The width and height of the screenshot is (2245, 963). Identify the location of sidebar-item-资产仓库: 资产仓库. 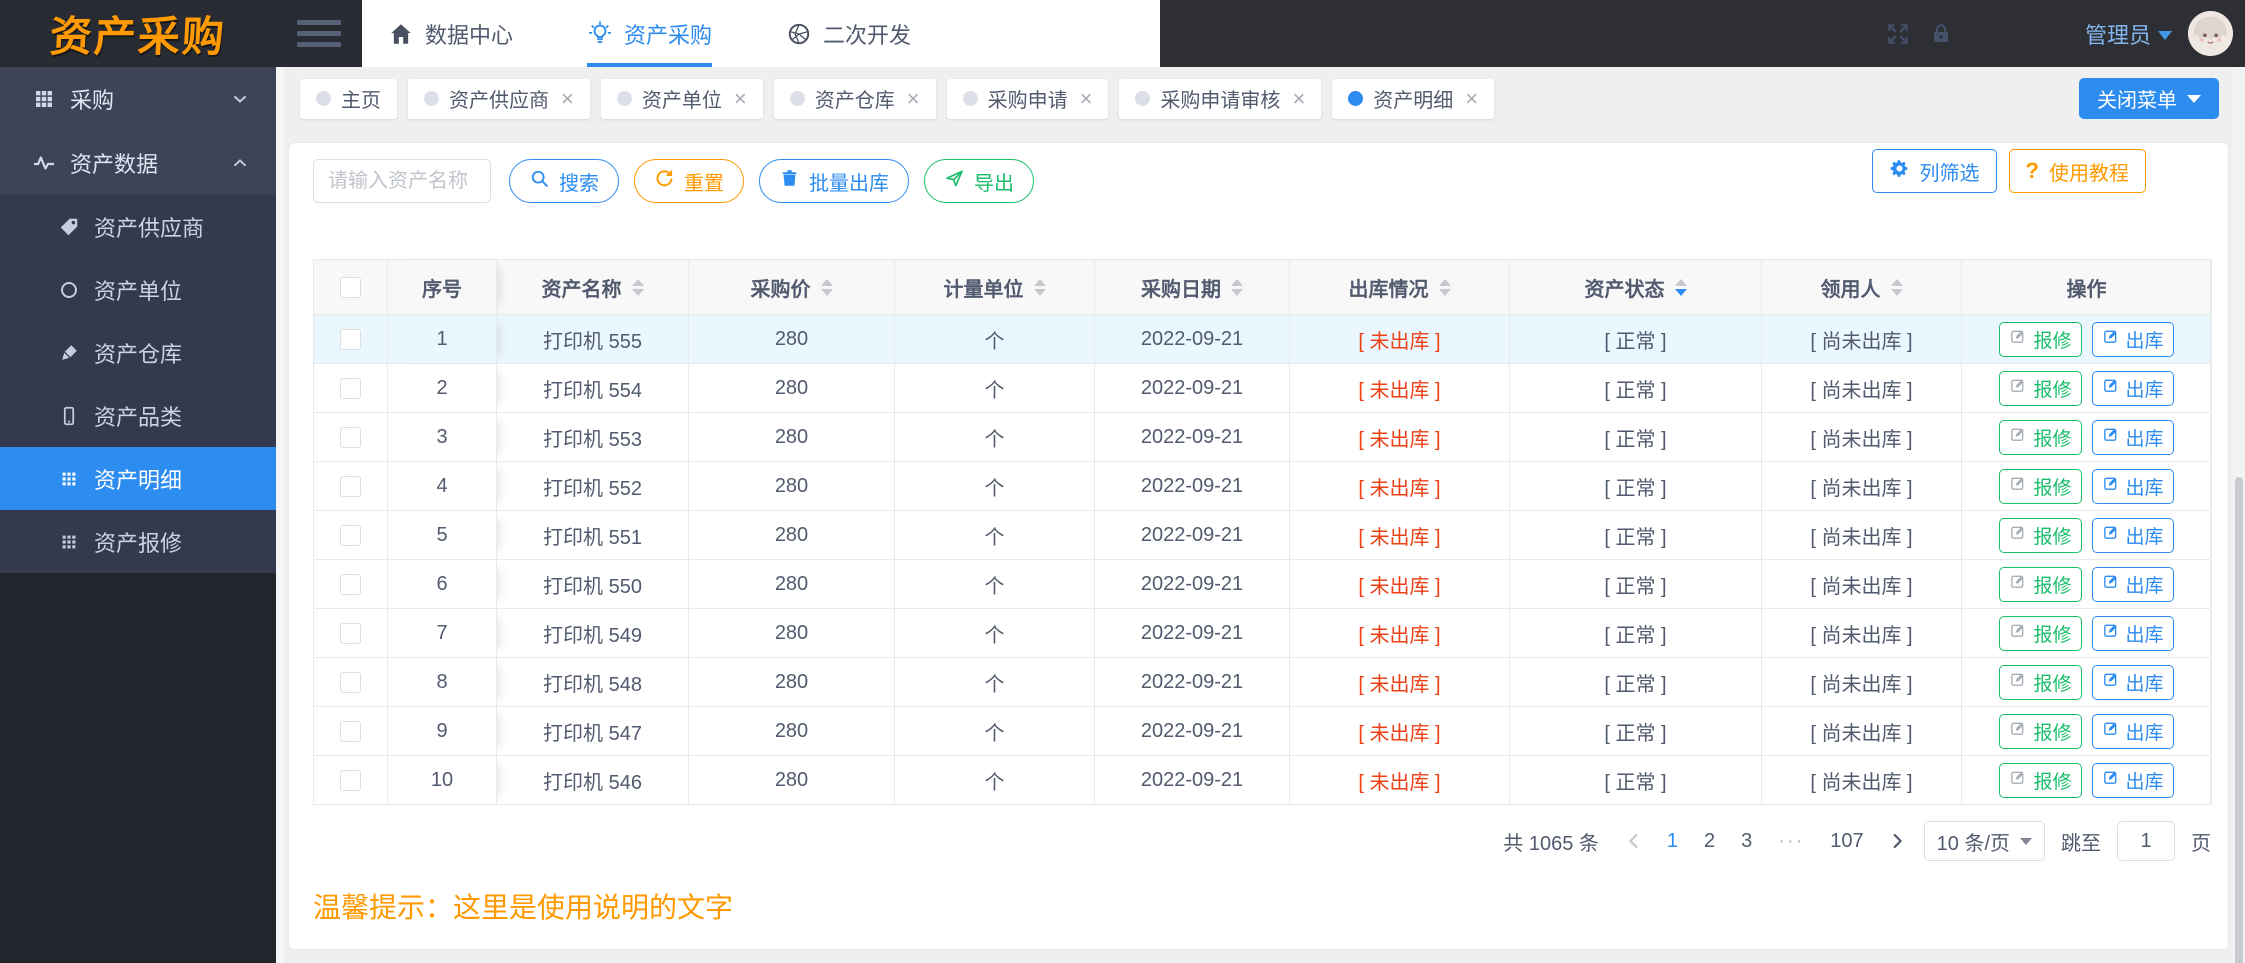
(138, 352).